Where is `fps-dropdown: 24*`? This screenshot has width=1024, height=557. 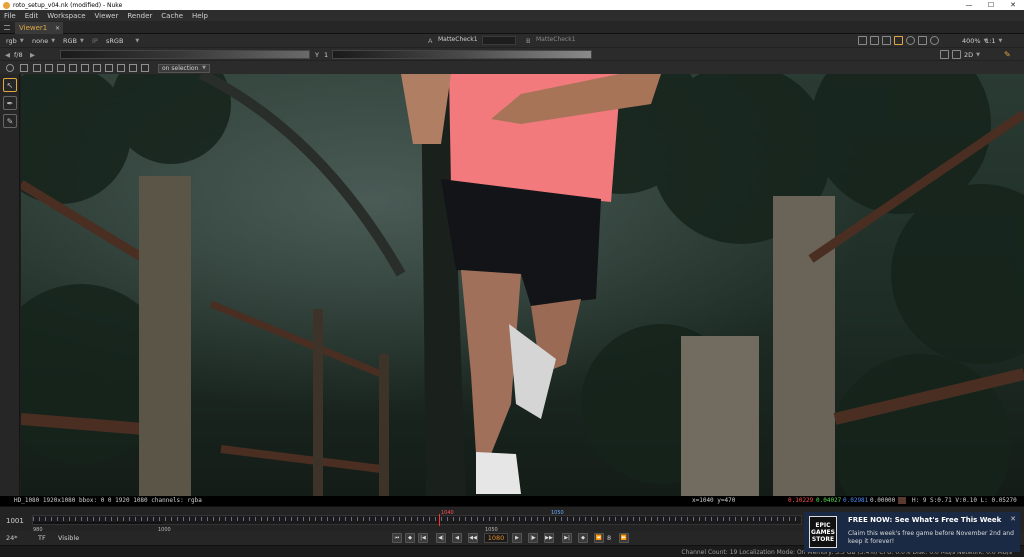
fps-dropdown: 24* is located at coordinates (12, 538).